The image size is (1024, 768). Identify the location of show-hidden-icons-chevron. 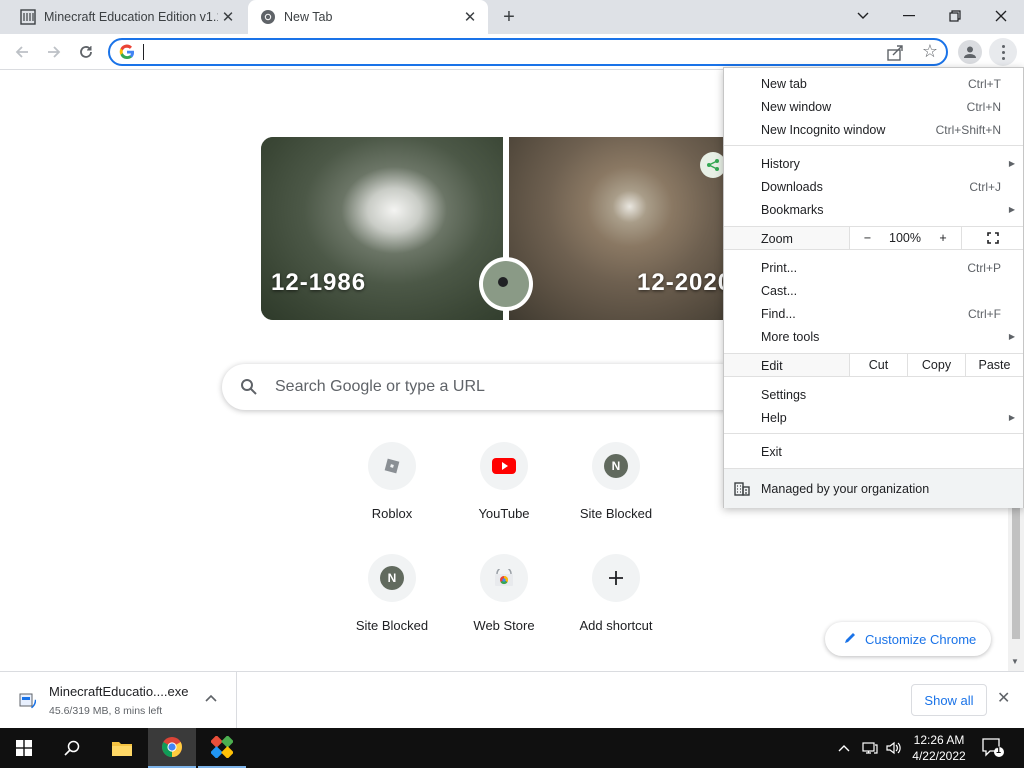
(844, 748).